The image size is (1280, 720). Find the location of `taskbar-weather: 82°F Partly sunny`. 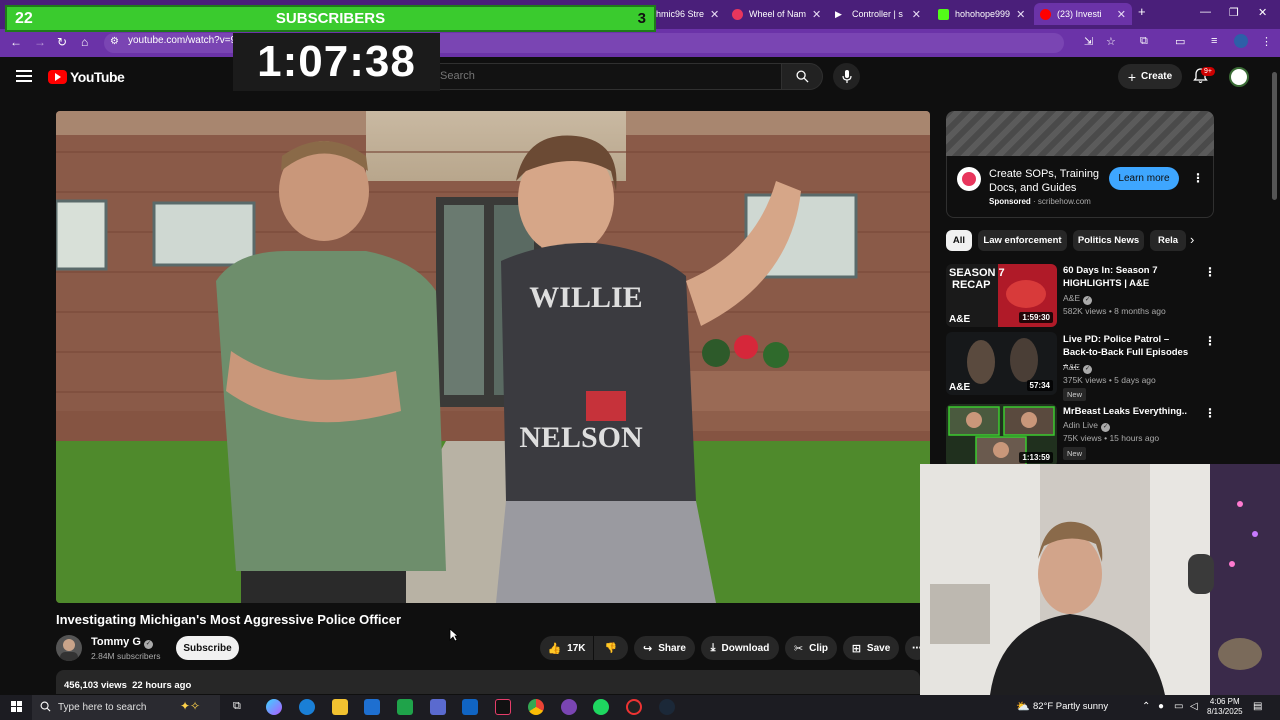

taskbar-weather: 82°F Partly sunny is located at coordinates (1070, 706).